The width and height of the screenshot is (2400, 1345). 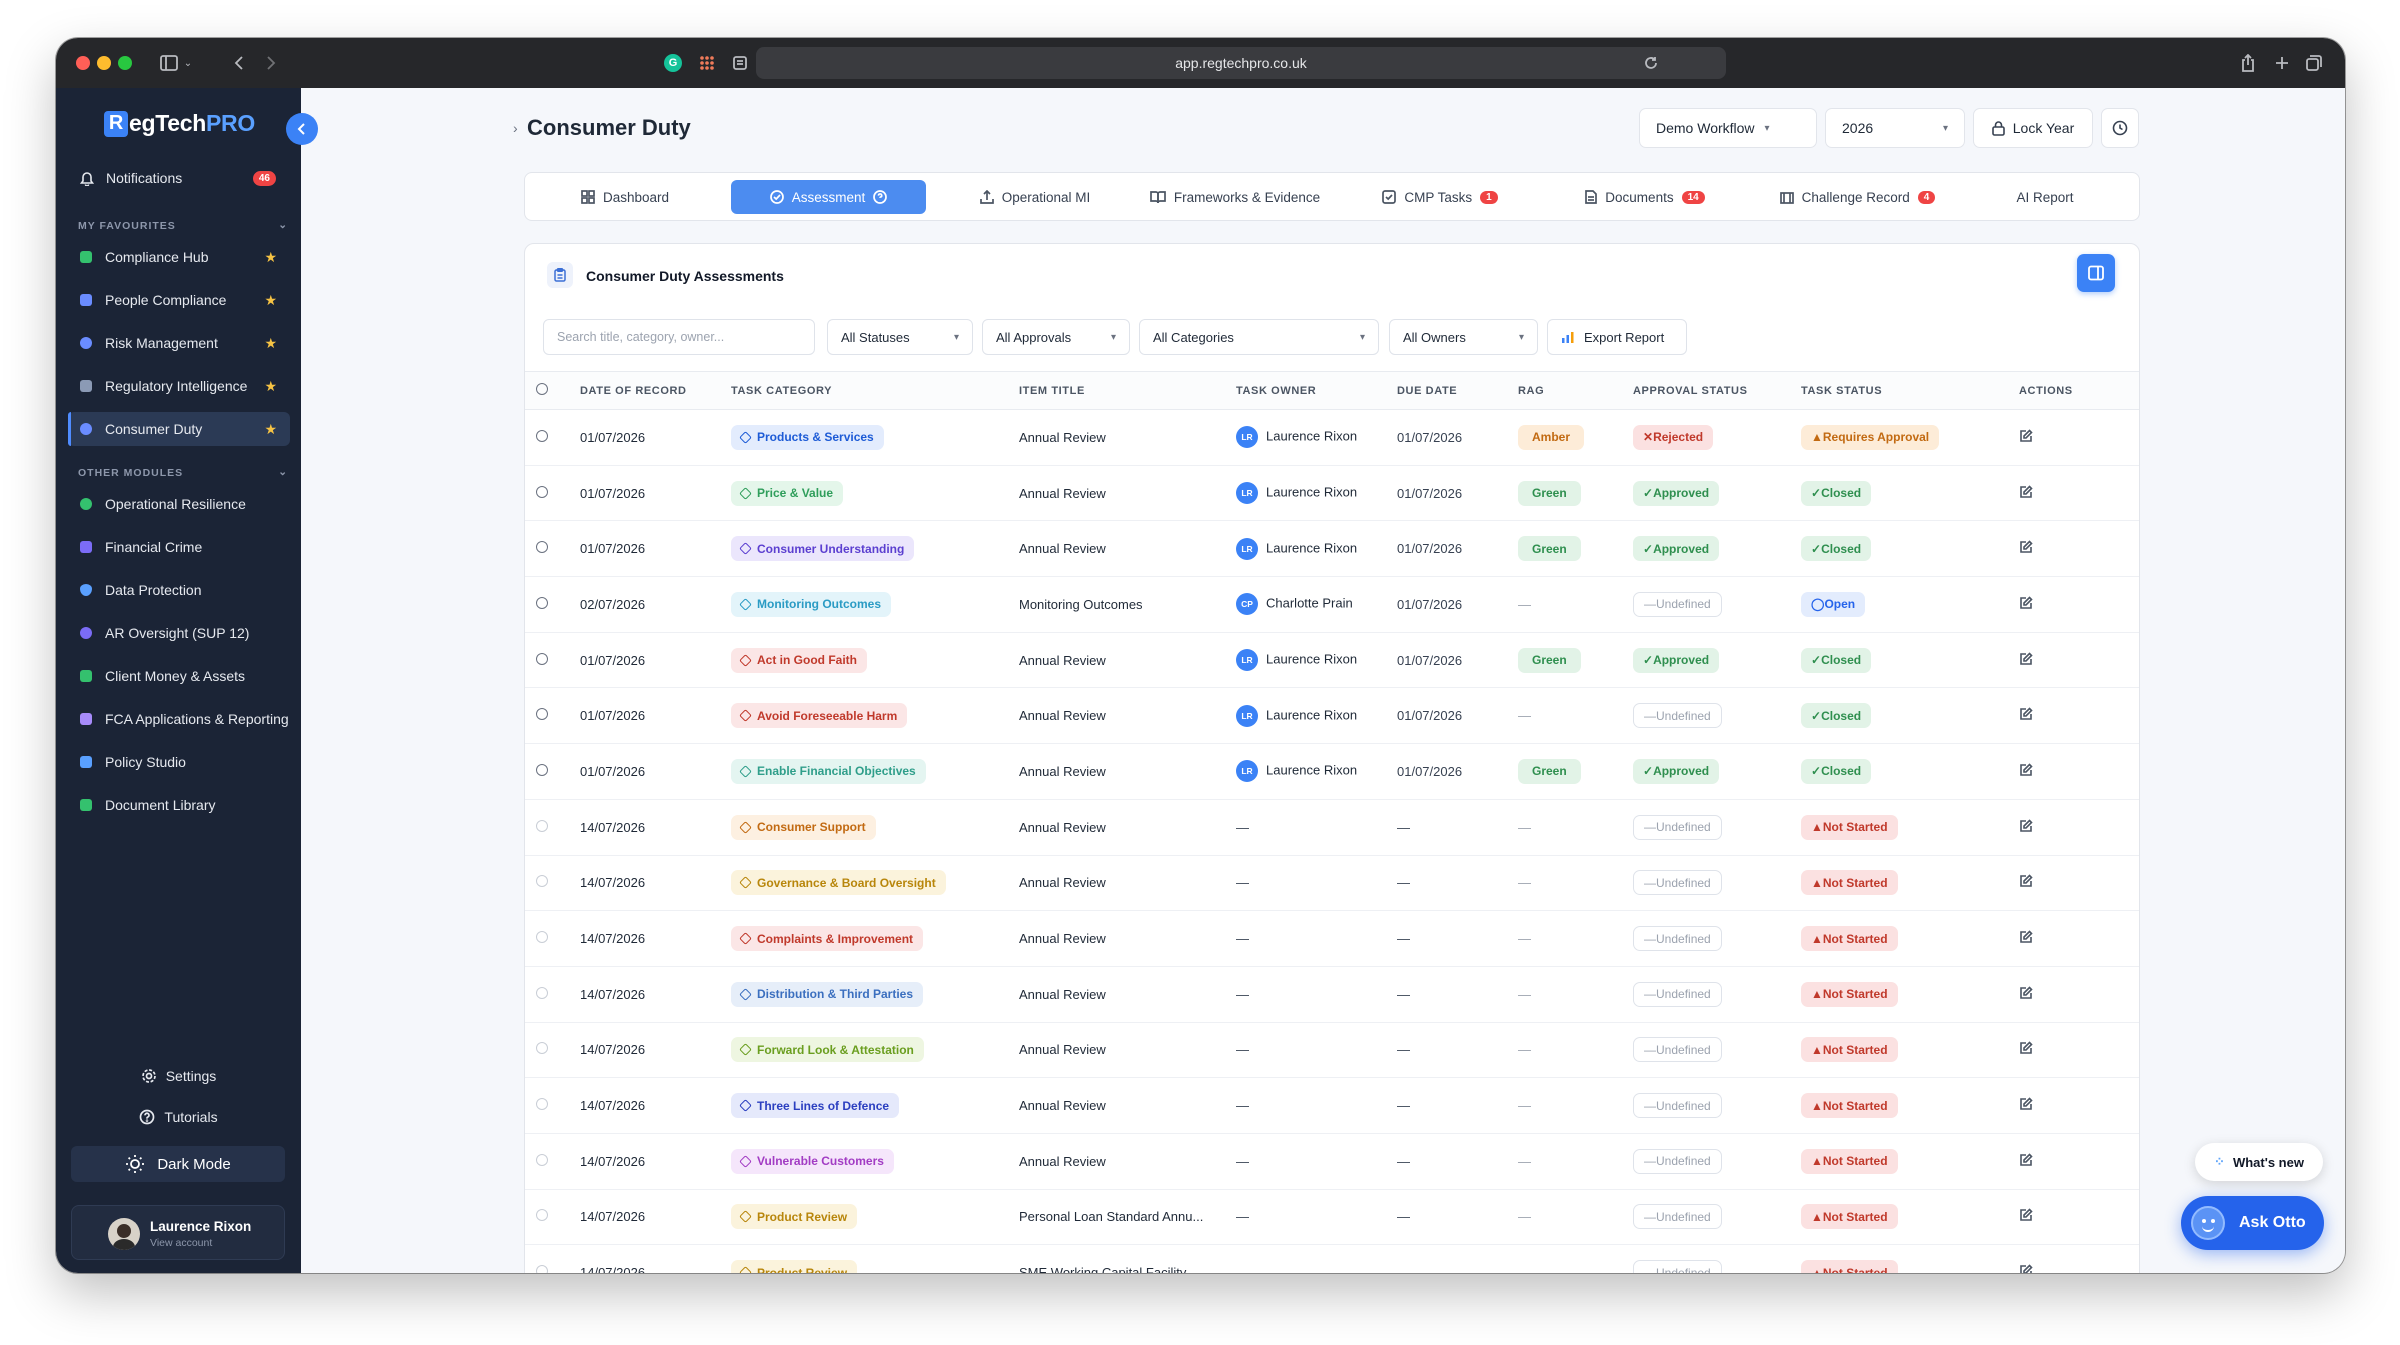 What do you see at coordinates (2120, 128) in the screenshot?
I see `history-button` at bounding box center [2120, 128].